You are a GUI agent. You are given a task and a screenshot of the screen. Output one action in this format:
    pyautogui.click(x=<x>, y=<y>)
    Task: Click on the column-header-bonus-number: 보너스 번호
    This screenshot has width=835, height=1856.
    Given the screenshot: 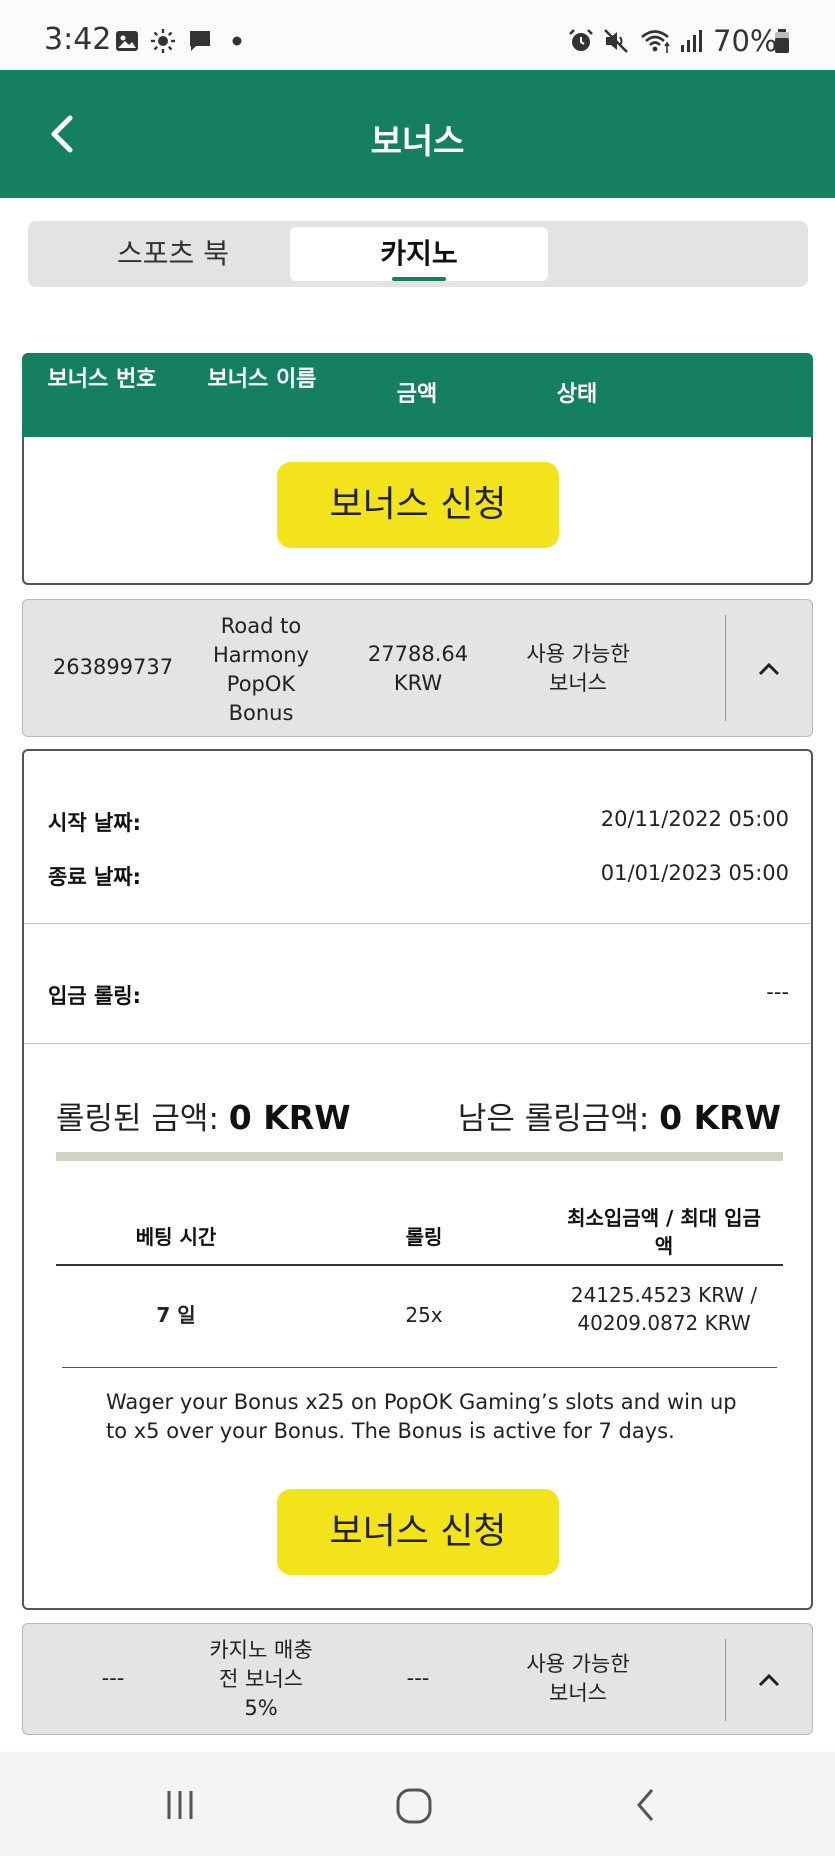 What is the action you would take?
    pyautogui.click(x=102, y=379)
    